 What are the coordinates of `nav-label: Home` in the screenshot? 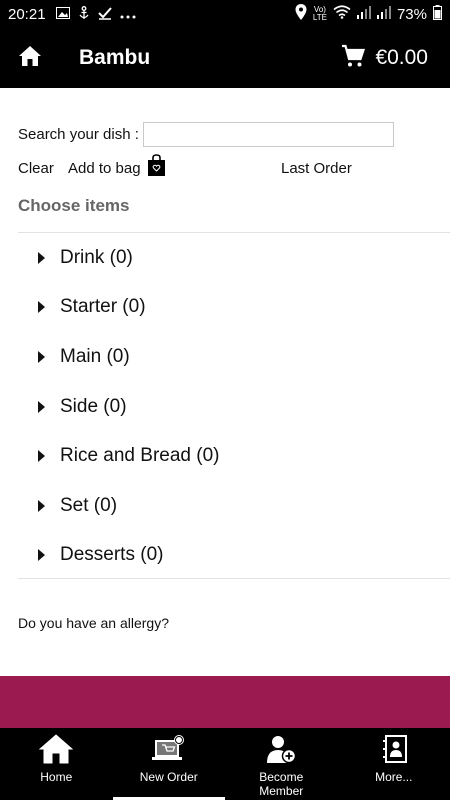 It's located at (56, 777).